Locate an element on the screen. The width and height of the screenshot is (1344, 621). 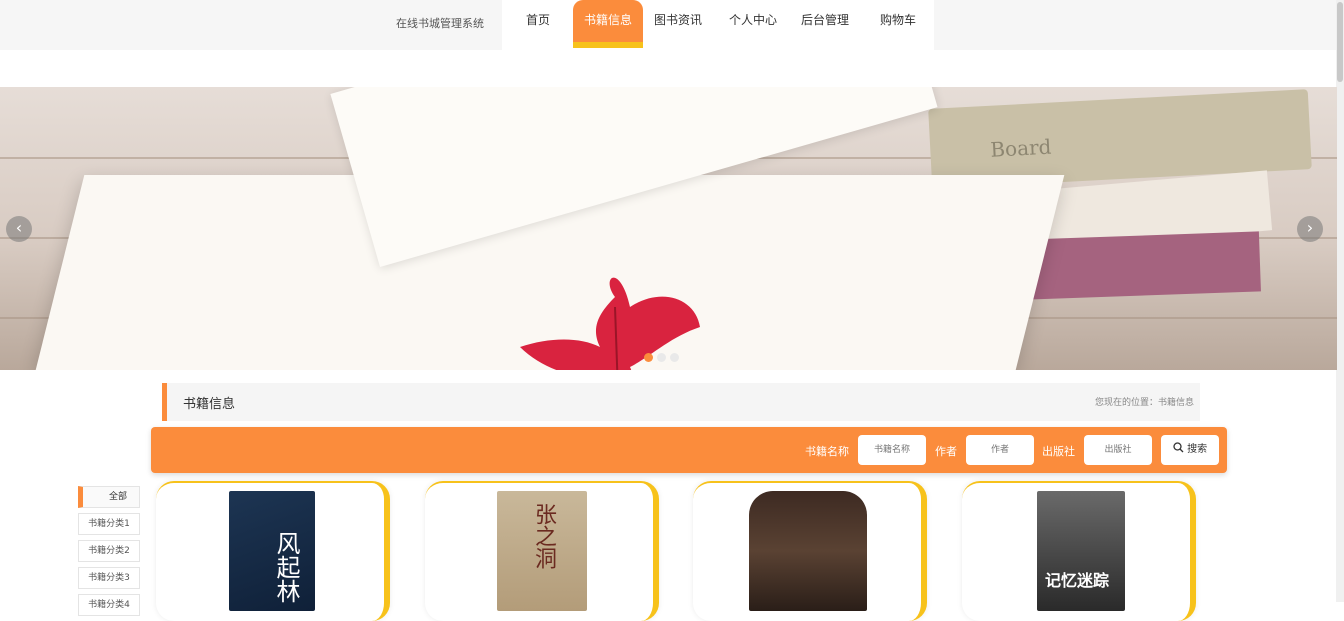
book-cover-image: 风起林 is located at coordinates (272, 551).